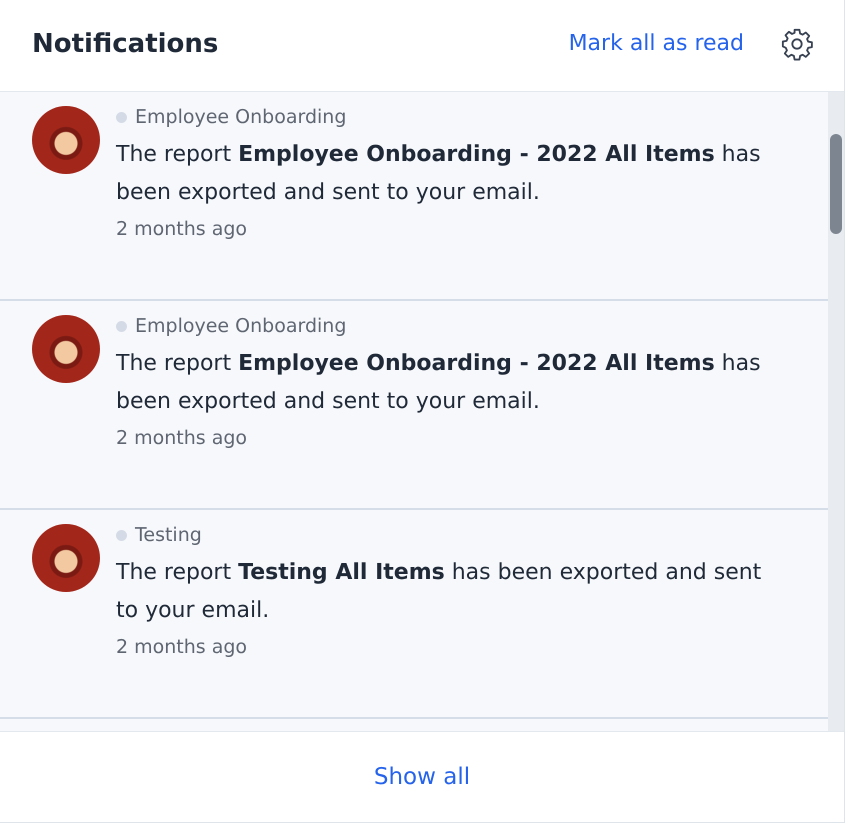 This screenshot has width=846, height=824. What do you see at coordinates (168, 535) in the screenshot?
I see `notification-source: Testing` at bounding box center [168, 535].